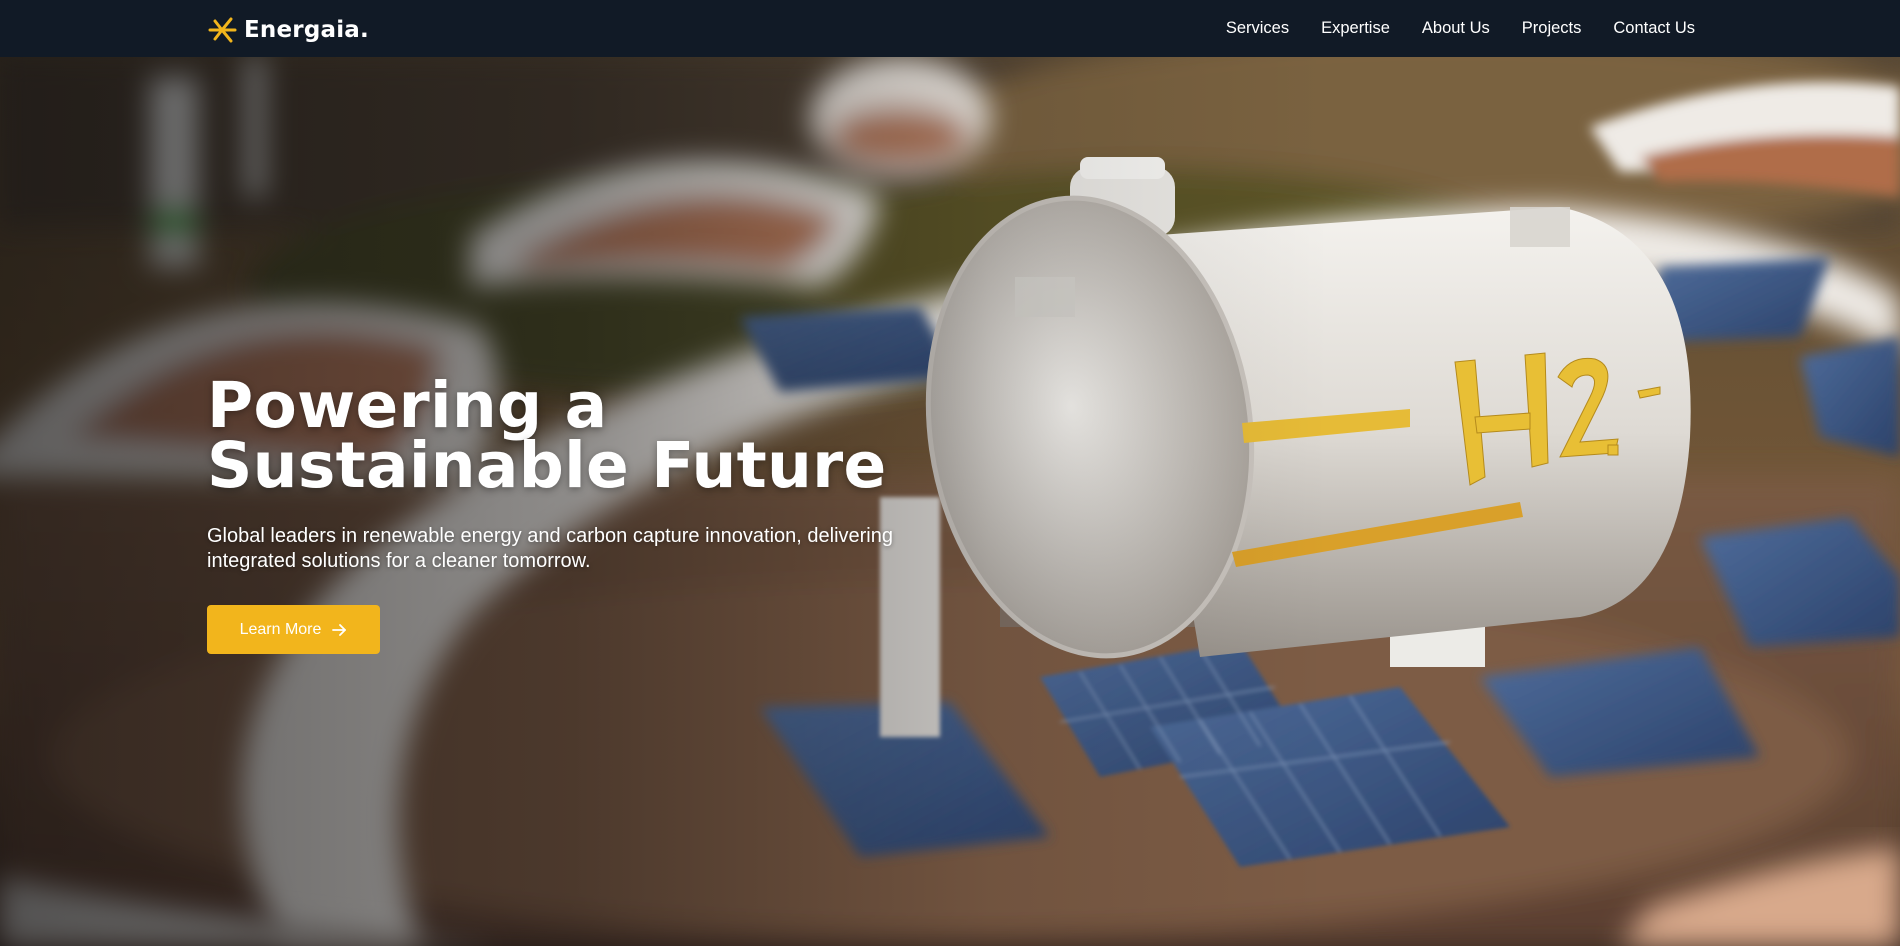 The width and height of the screenshot is (1900, 946). I want to click on nav-item: About Us, so click(1456, 28).